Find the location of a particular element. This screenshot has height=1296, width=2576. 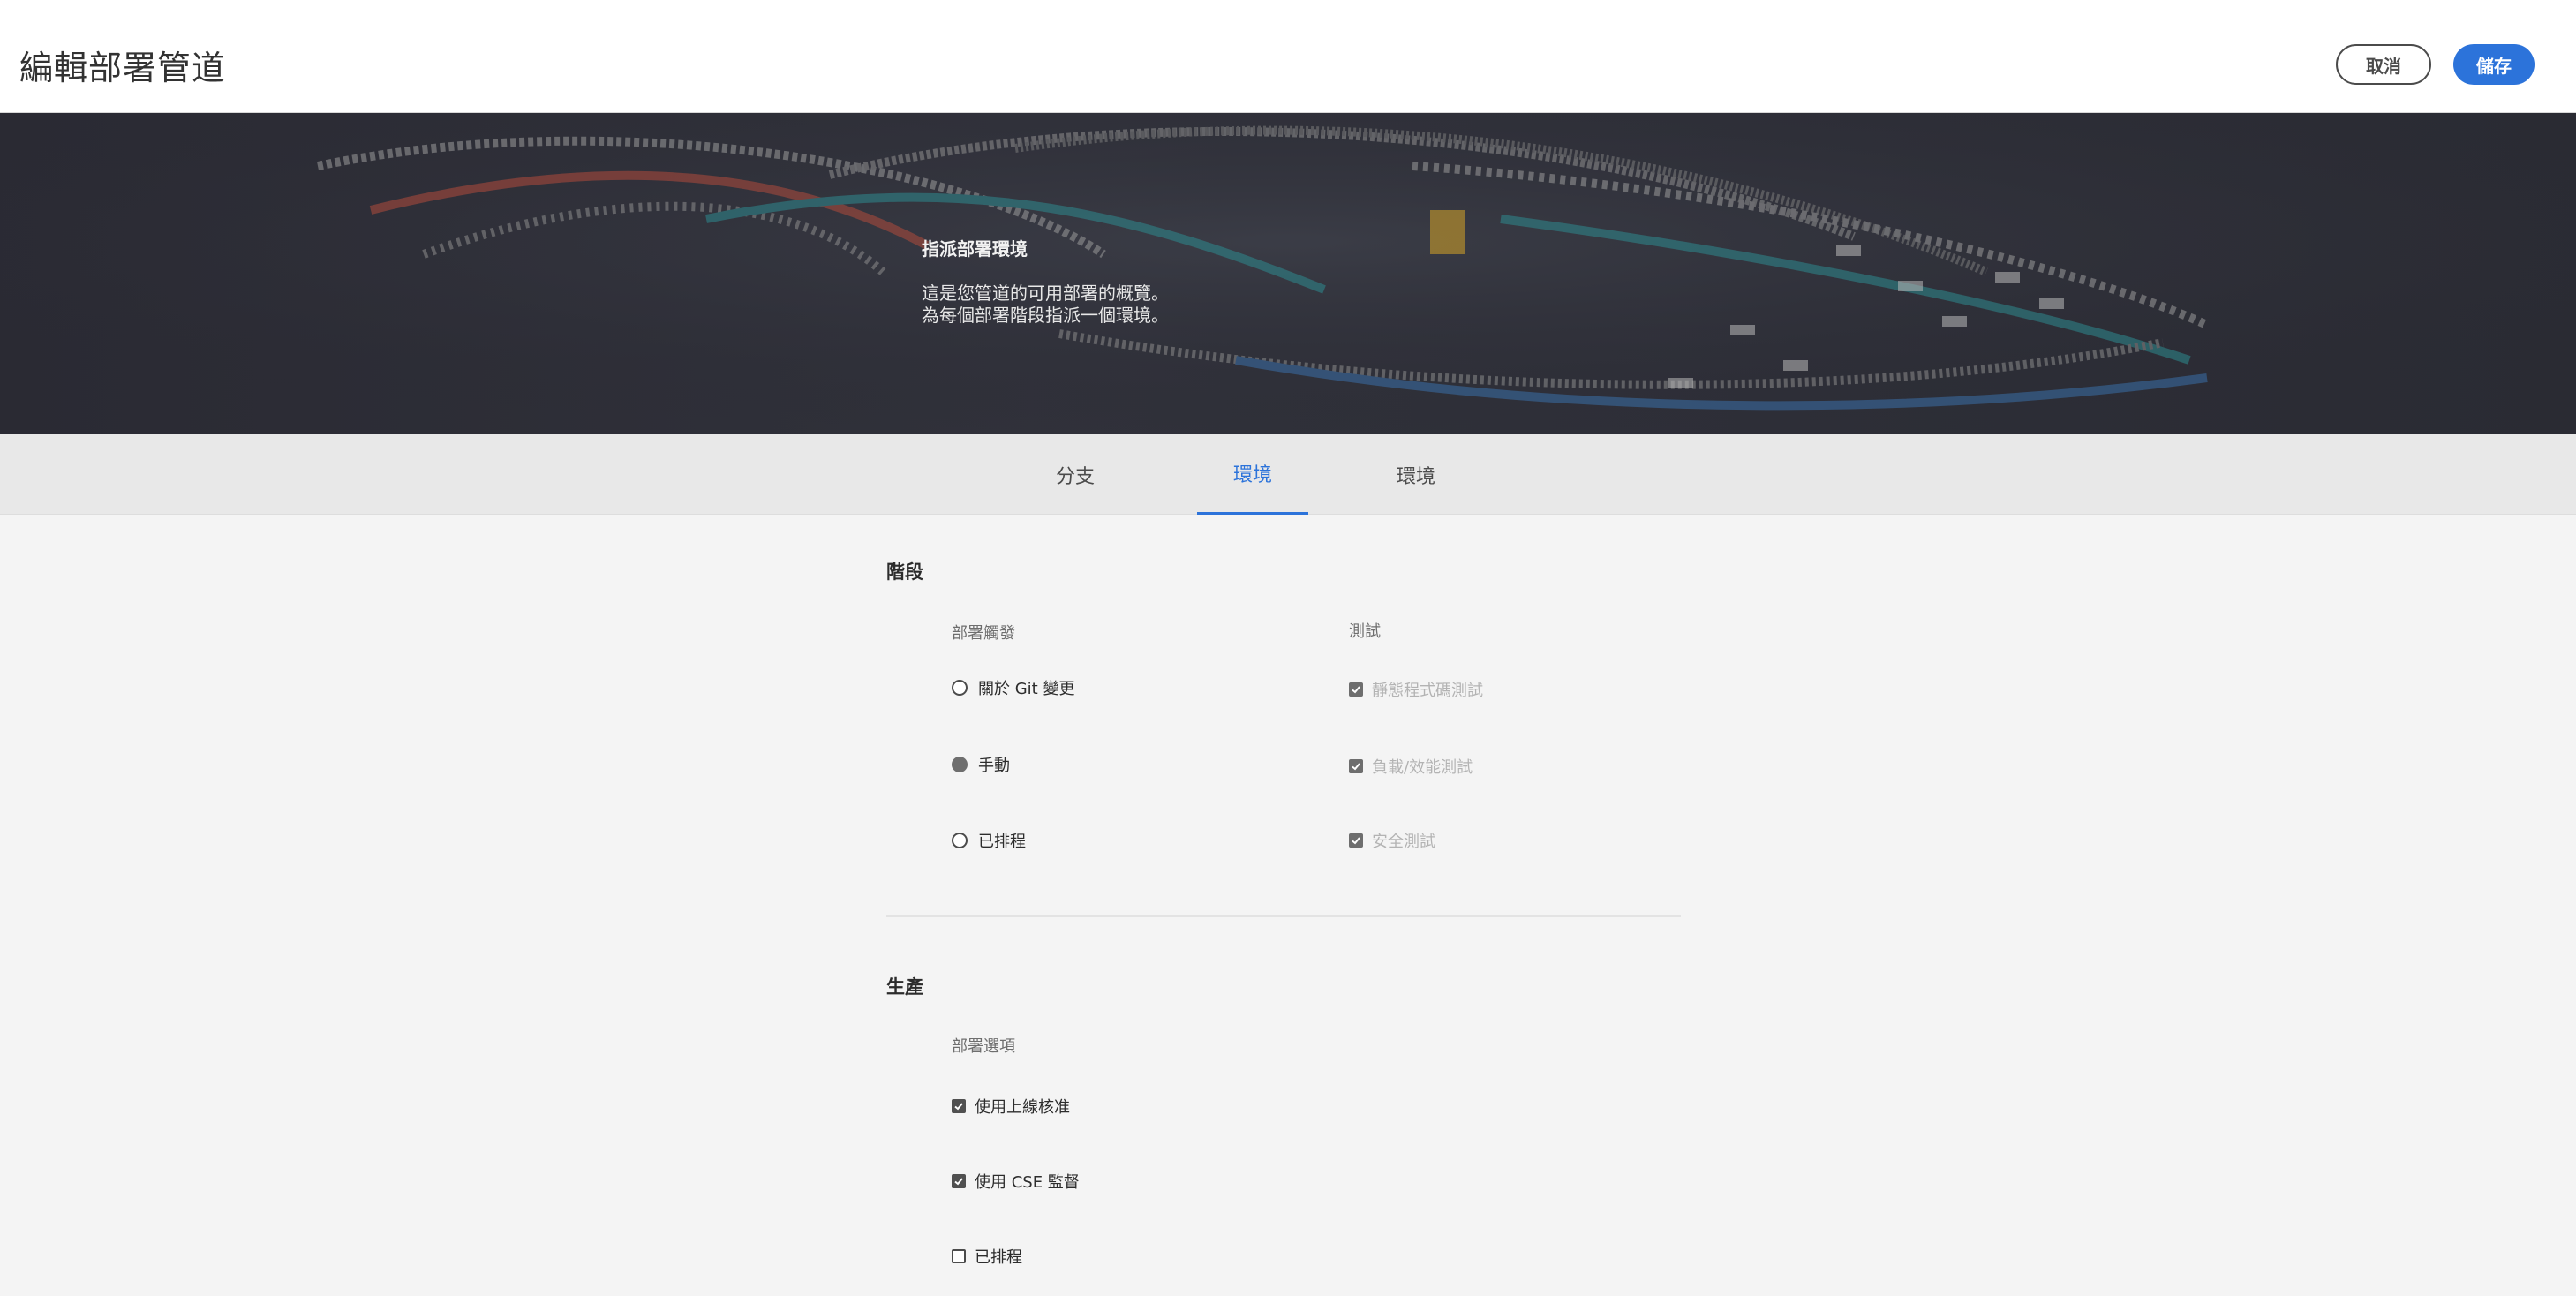

trigger-manual-radio: 手動 is located at coordinates (981, 764).